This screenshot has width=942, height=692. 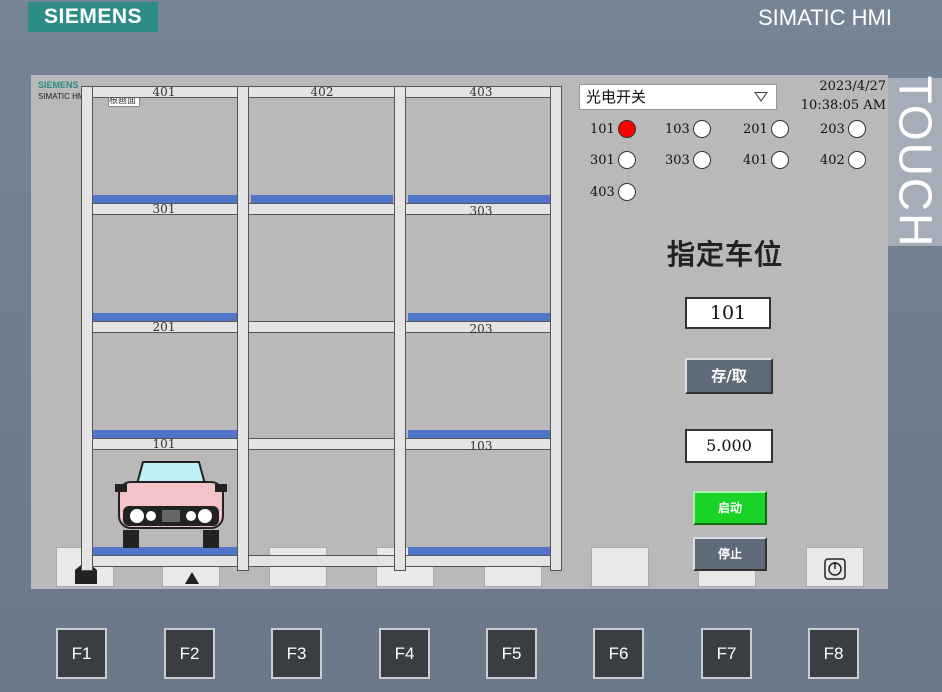 What do you see at coordinates (618, 653) in the screenshot?
I see `f6-key: F6` at bounding box center [618, 653].